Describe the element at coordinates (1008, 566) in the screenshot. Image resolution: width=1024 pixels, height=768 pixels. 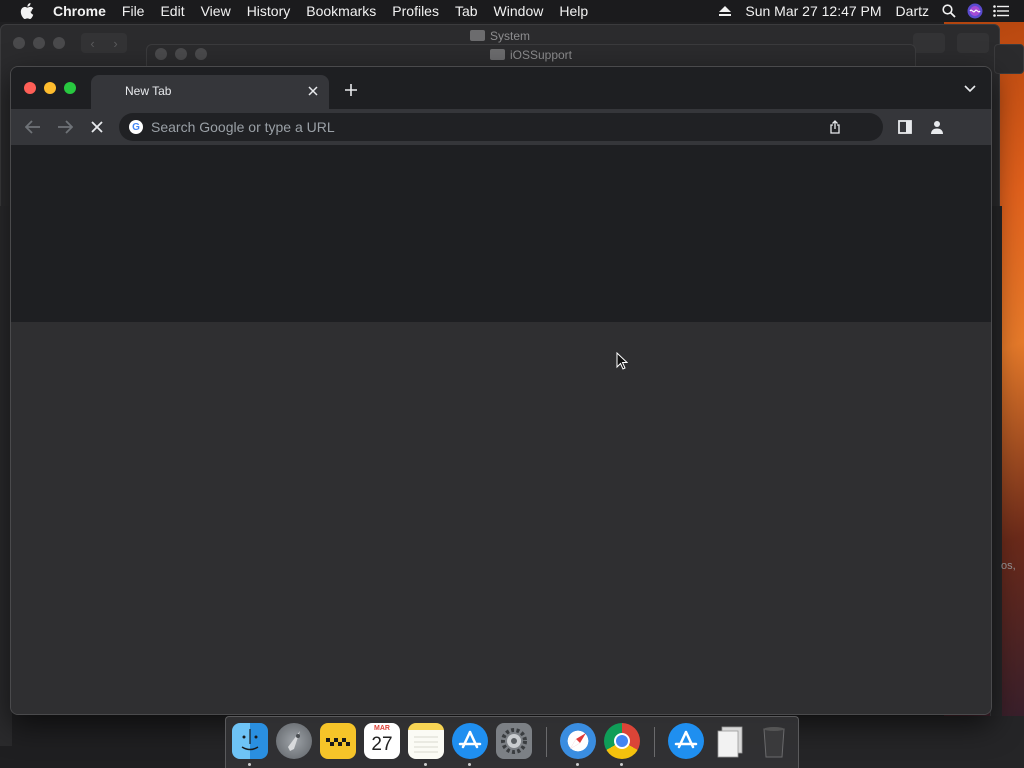
I see `background-window-text: os,` at that location.